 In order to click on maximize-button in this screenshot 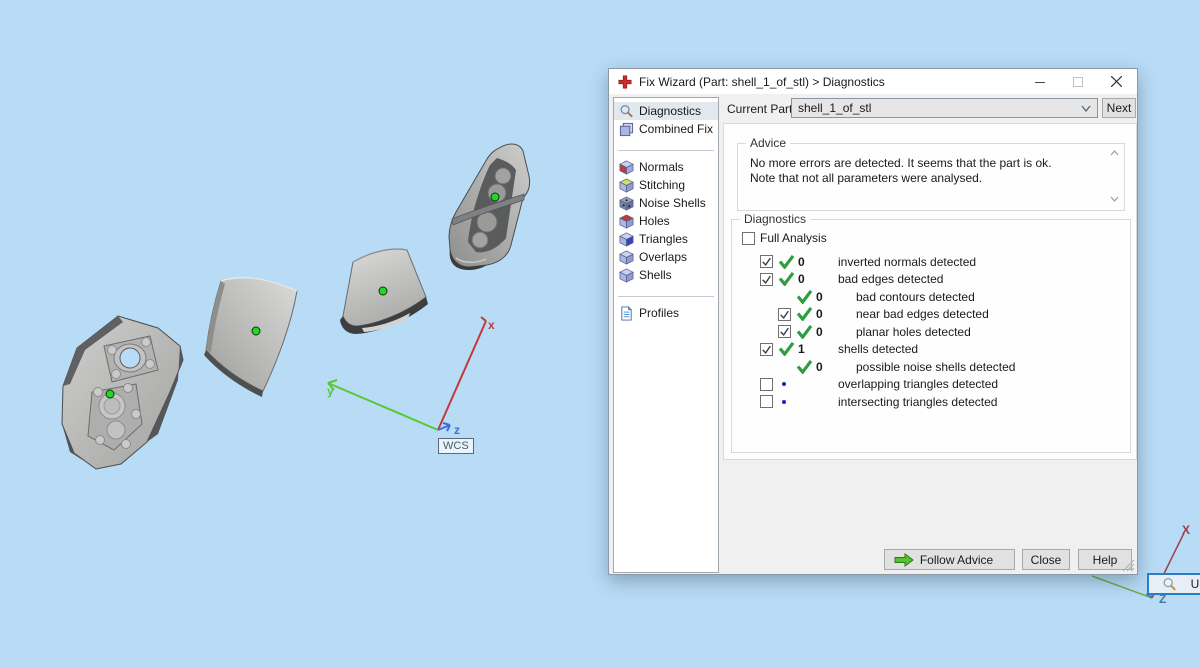, I will do `click(1078, 81)`.